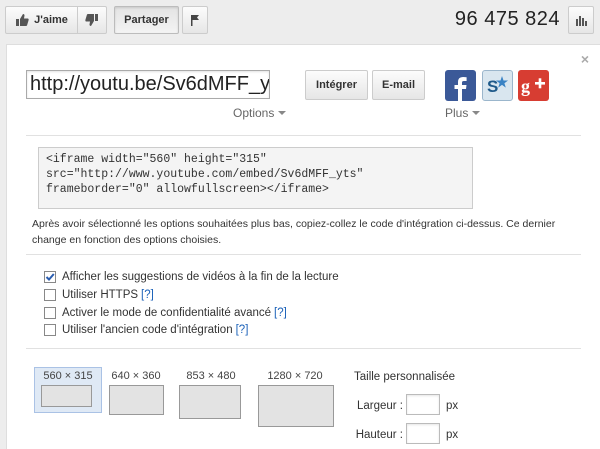 Image resolution: width=600 pixels, height=449 pixels. I want to click on more-label: Plus, so click(457, 113).